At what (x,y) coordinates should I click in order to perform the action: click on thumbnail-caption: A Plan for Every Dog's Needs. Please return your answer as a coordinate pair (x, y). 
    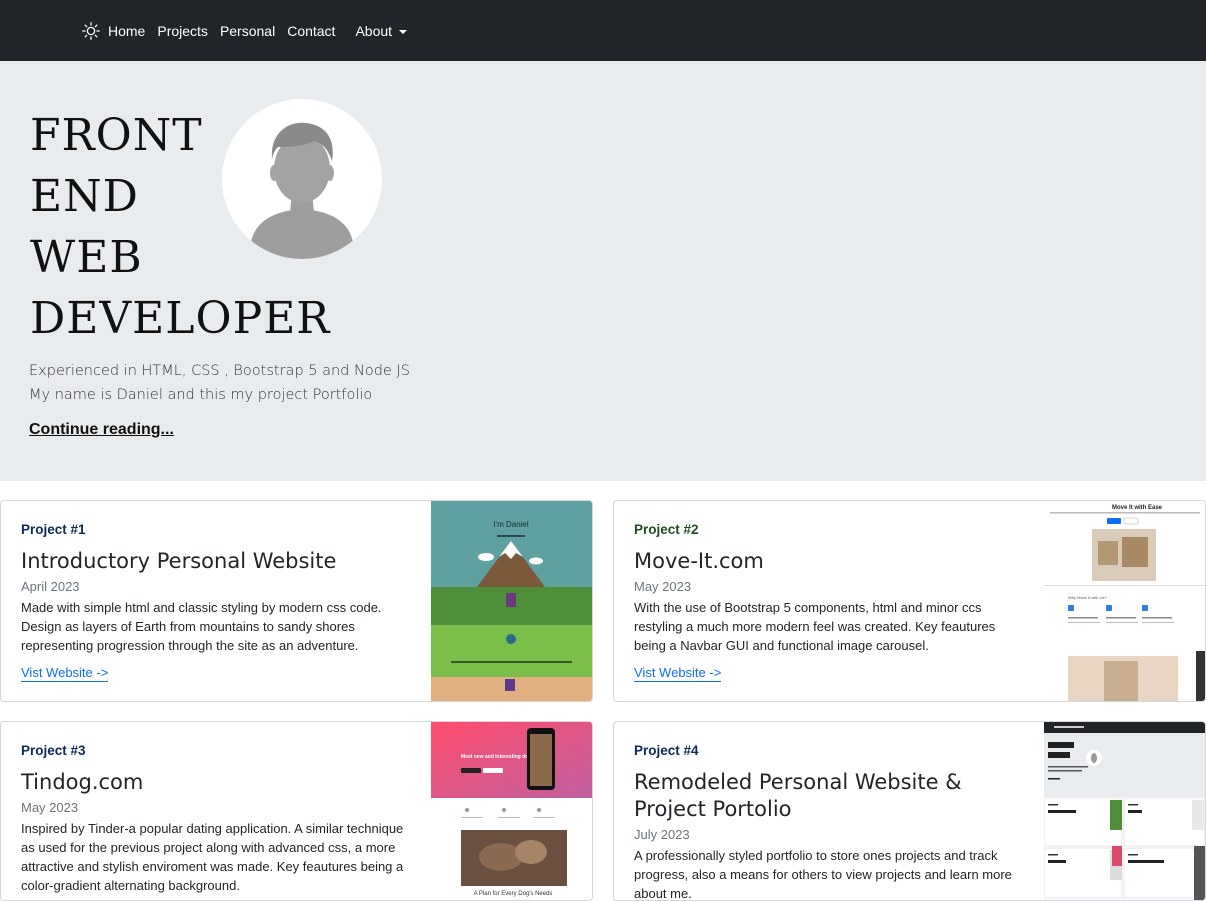
    Looking at the image, I should click on (513, 894).